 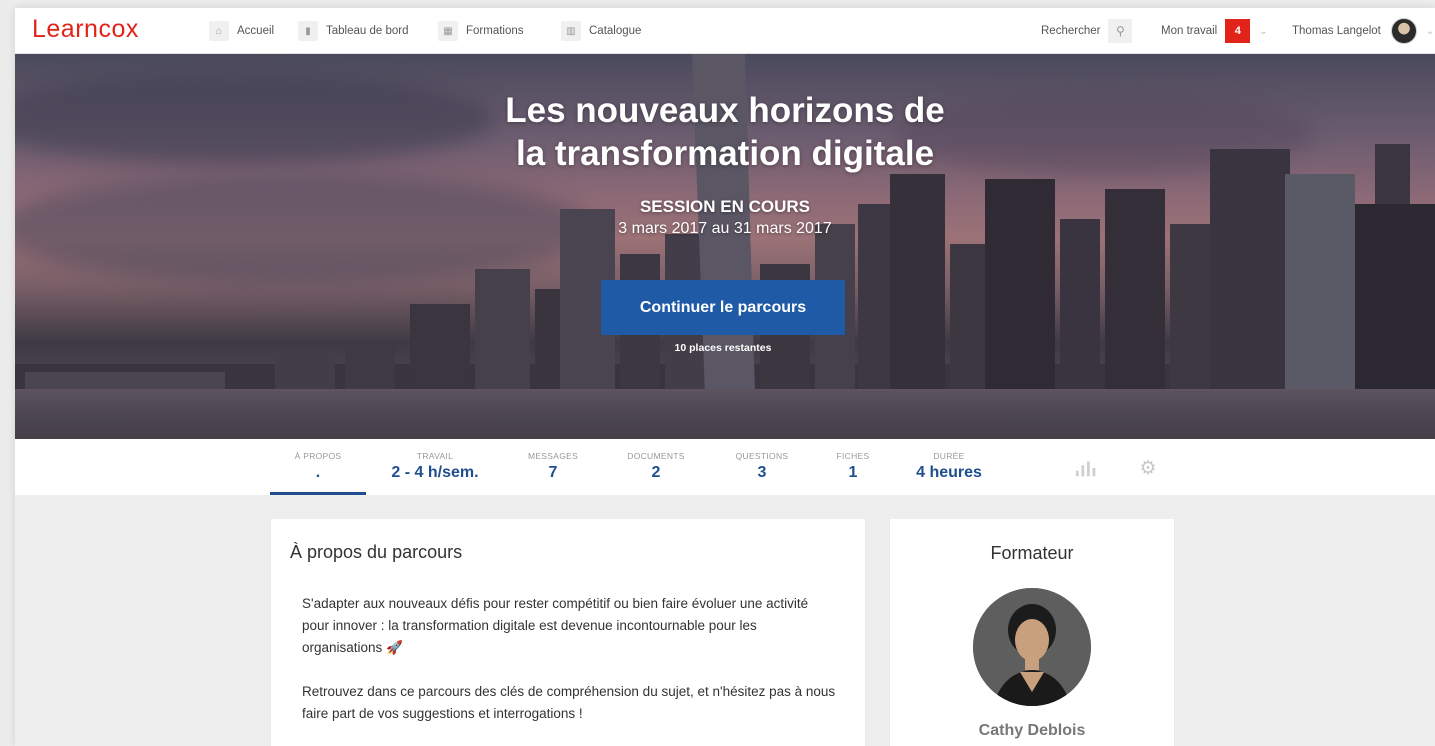 I want to click on stat-value: 7, so click(x=553, y=472).